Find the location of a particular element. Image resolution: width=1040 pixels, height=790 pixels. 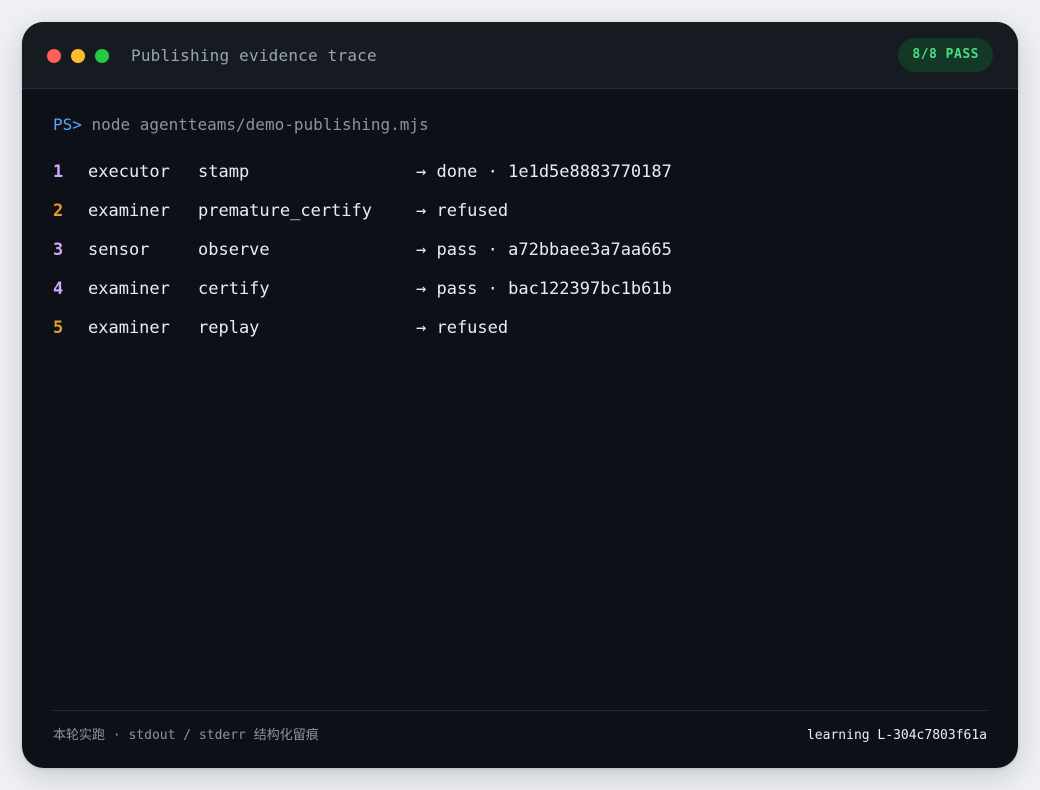

maximize-window-icon is located at coordinates (102, 56).